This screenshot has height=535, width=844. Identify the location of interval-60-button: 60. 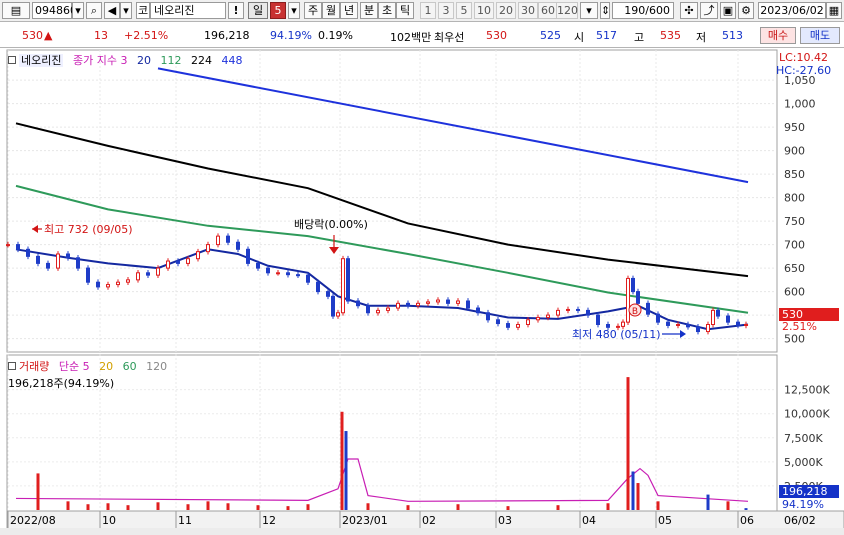
(548, 10).